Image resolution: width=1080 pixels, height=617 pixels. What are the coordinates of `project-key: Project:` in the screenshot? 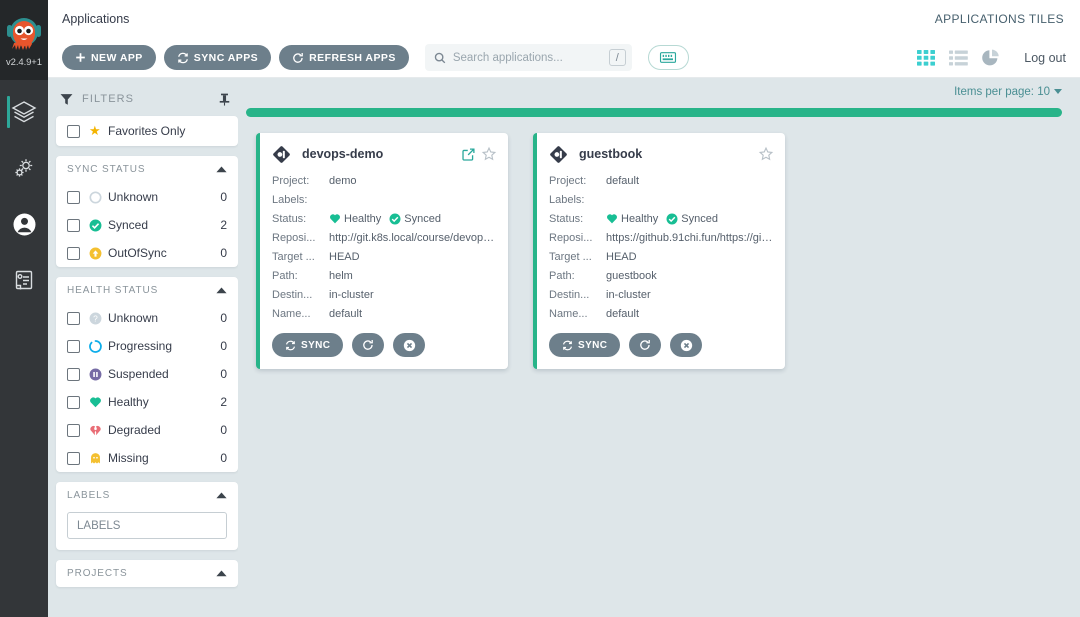 It's located at (568, 180).